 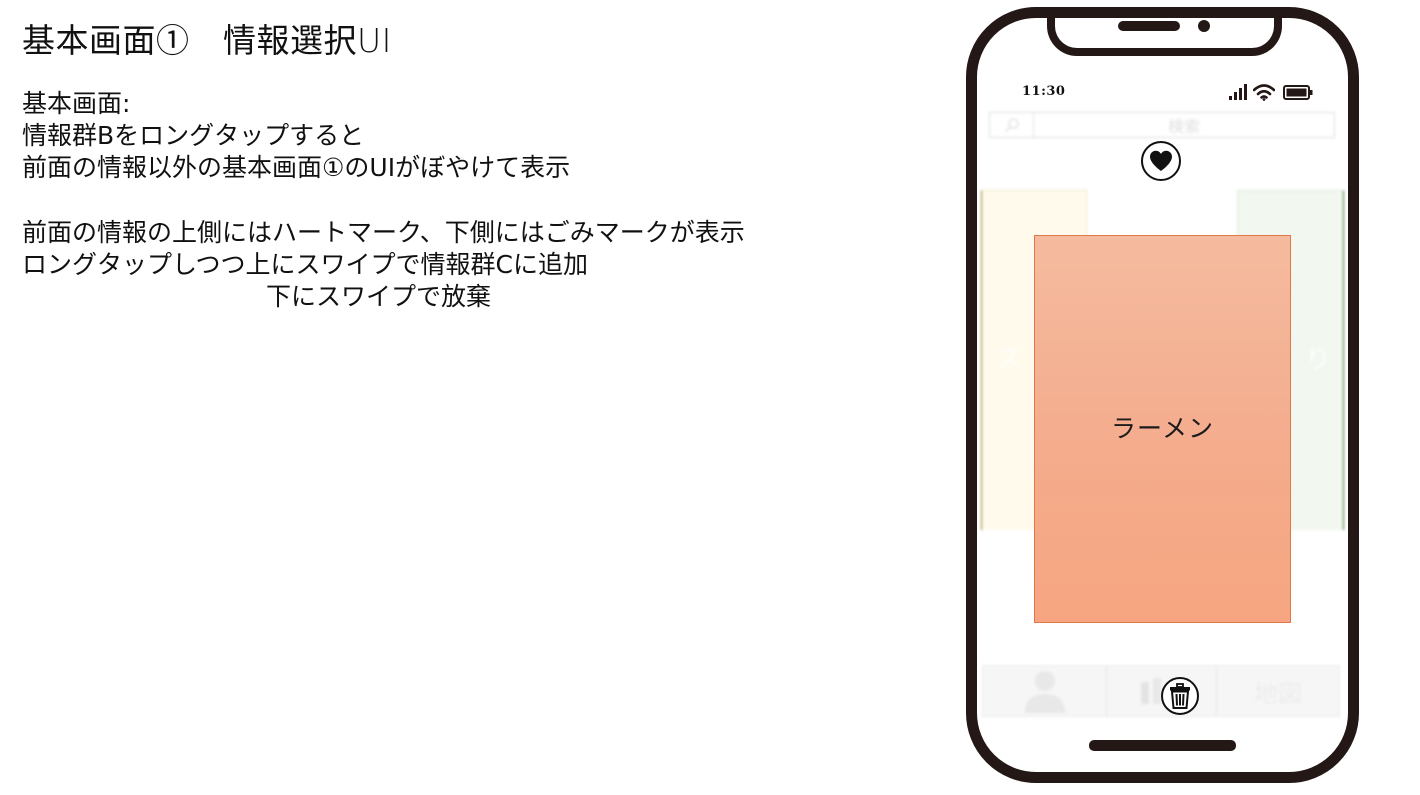 What do you see at coordinates (1009, 360) in the screenshot?
I see `background-card-left-label: ス` at bounding box center [1009, 360].